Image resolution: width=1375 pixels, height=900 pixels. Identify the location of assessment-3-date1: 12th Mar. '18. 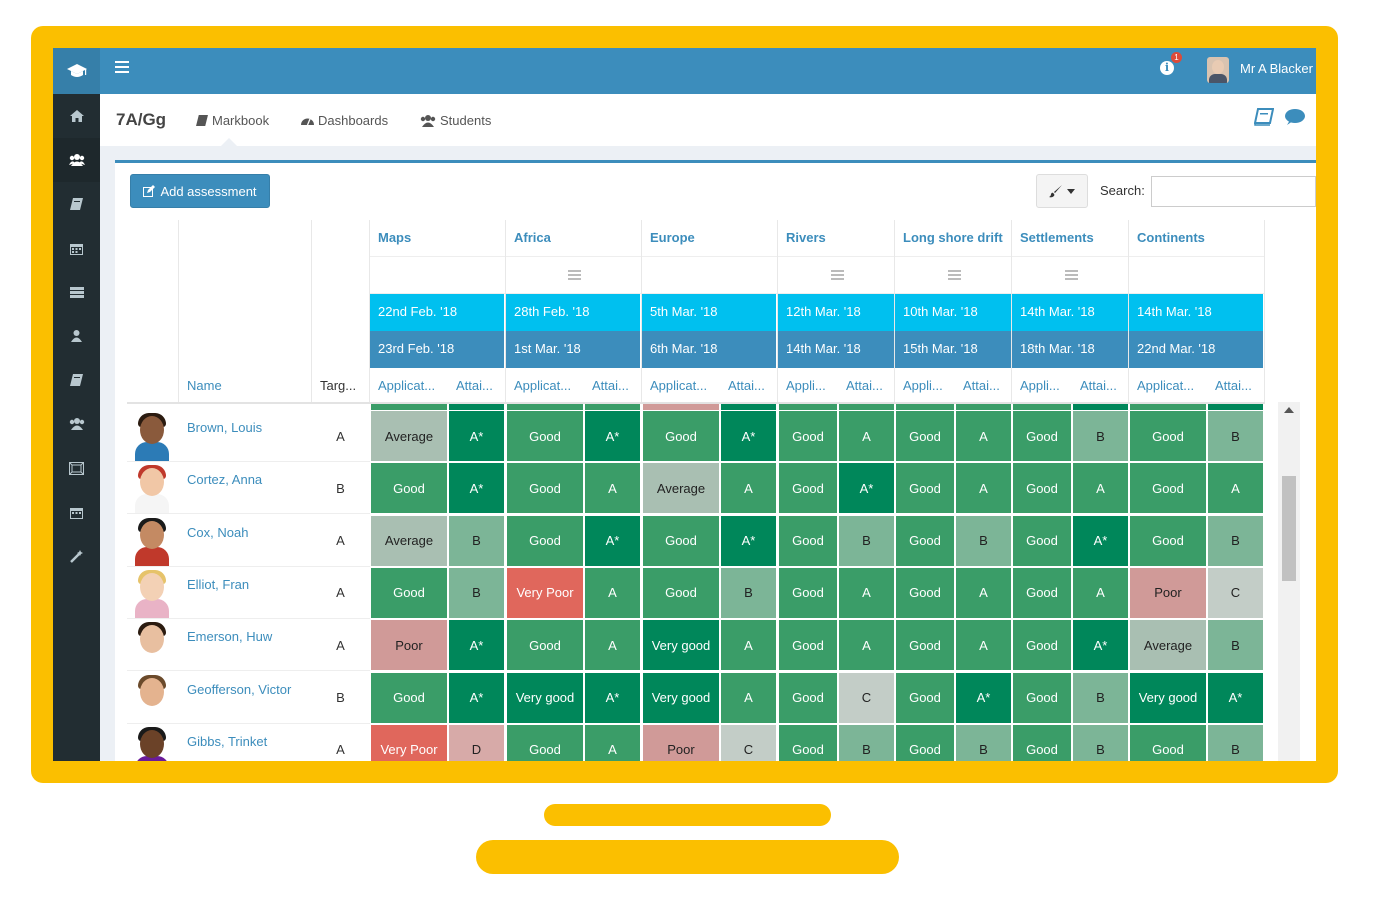
(836, 312).